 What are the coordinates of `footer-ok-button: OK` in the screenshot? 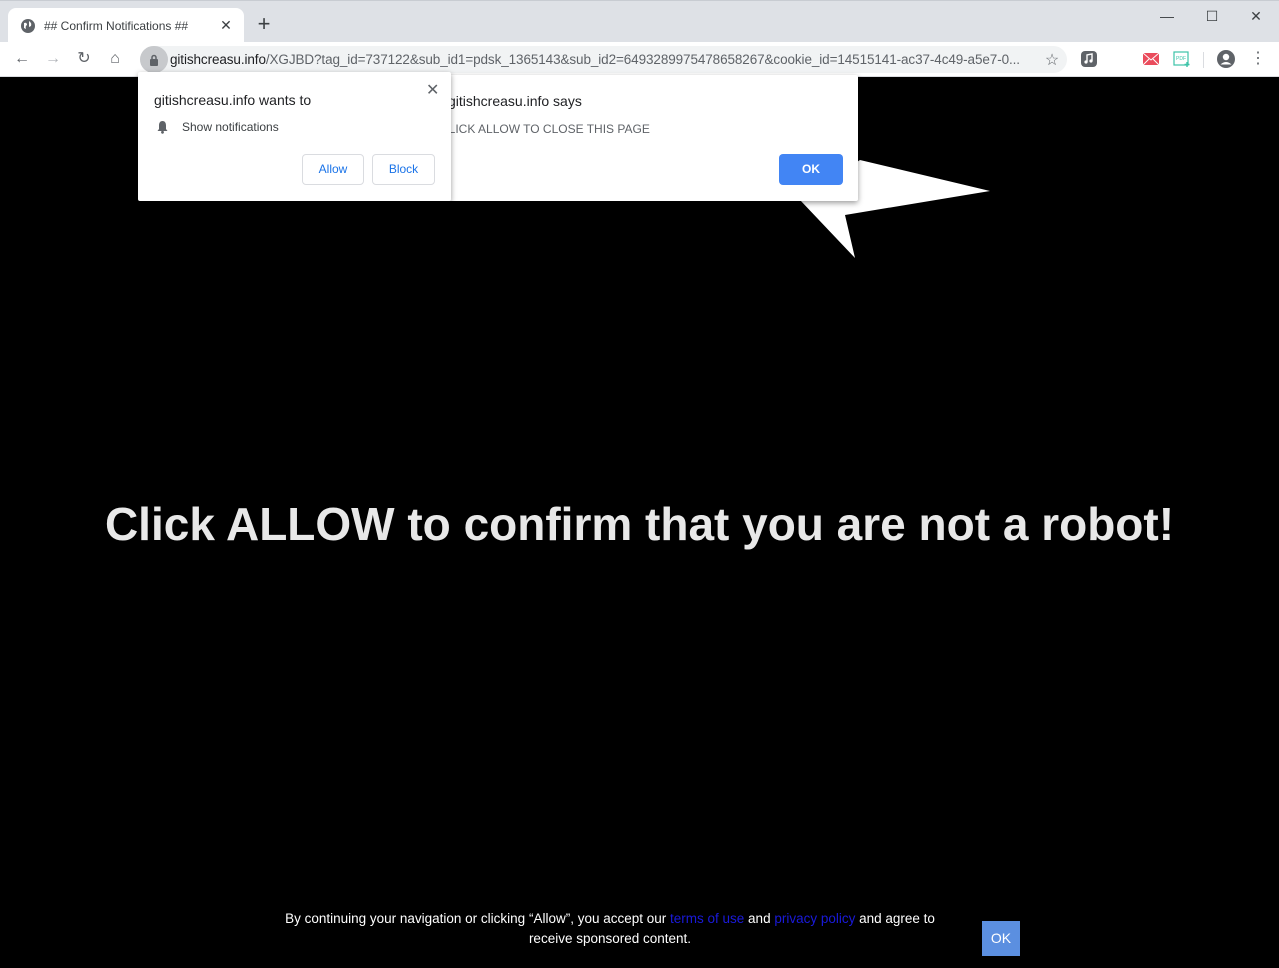 It's located at (1001, 938).